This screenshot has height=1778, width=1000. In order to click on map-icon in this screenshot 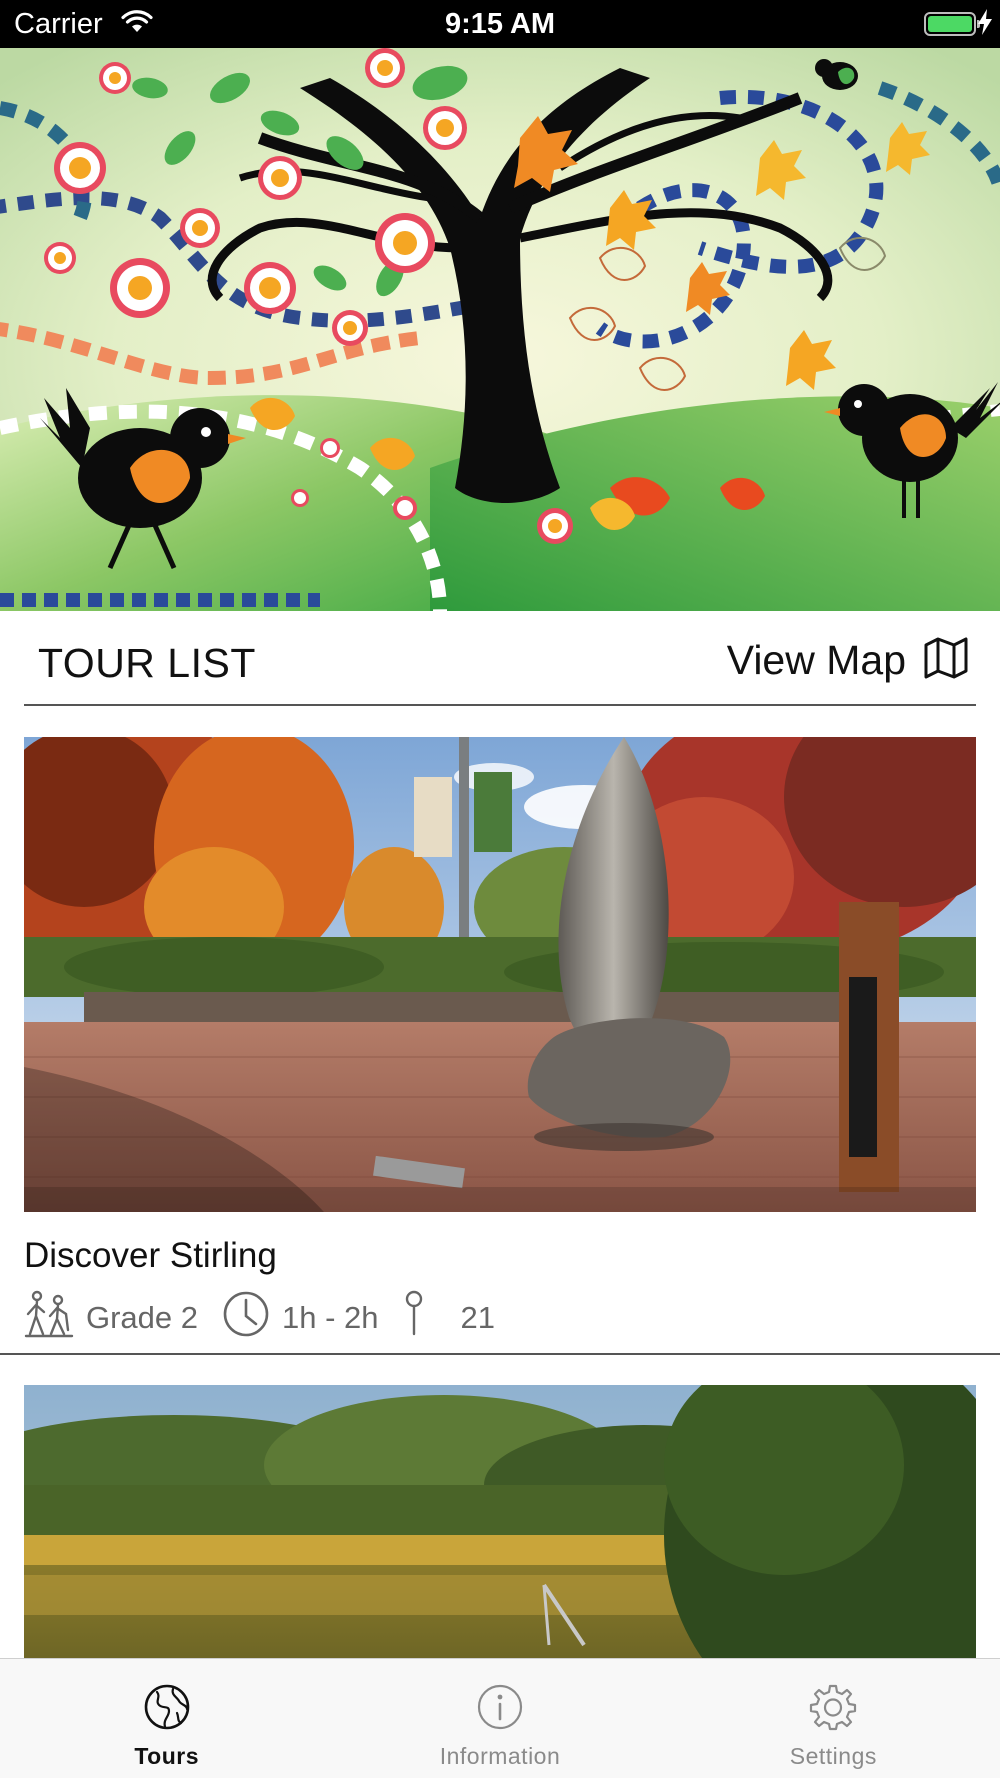, I will do `click(946, 660)`.